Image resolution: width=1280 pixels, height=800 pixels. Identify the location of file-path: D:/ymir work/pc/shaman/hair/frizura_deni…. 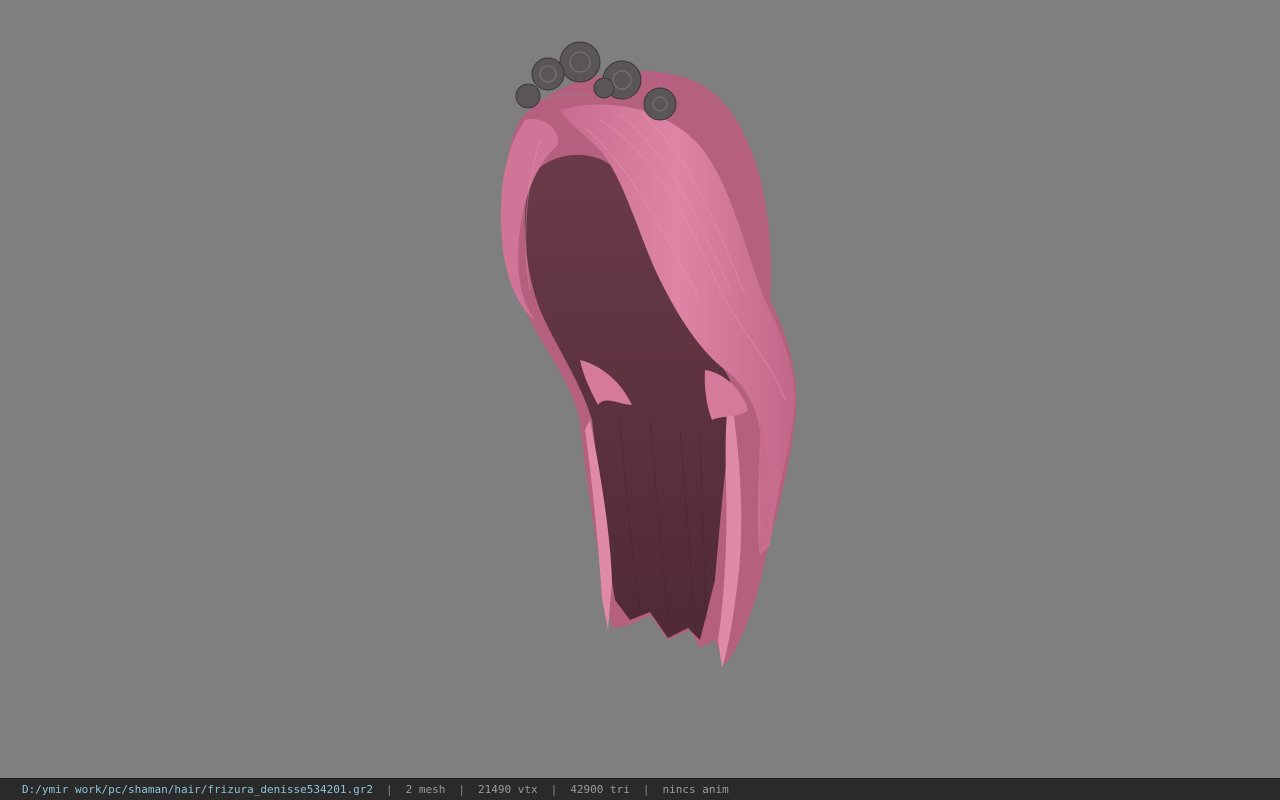
(197, 789).